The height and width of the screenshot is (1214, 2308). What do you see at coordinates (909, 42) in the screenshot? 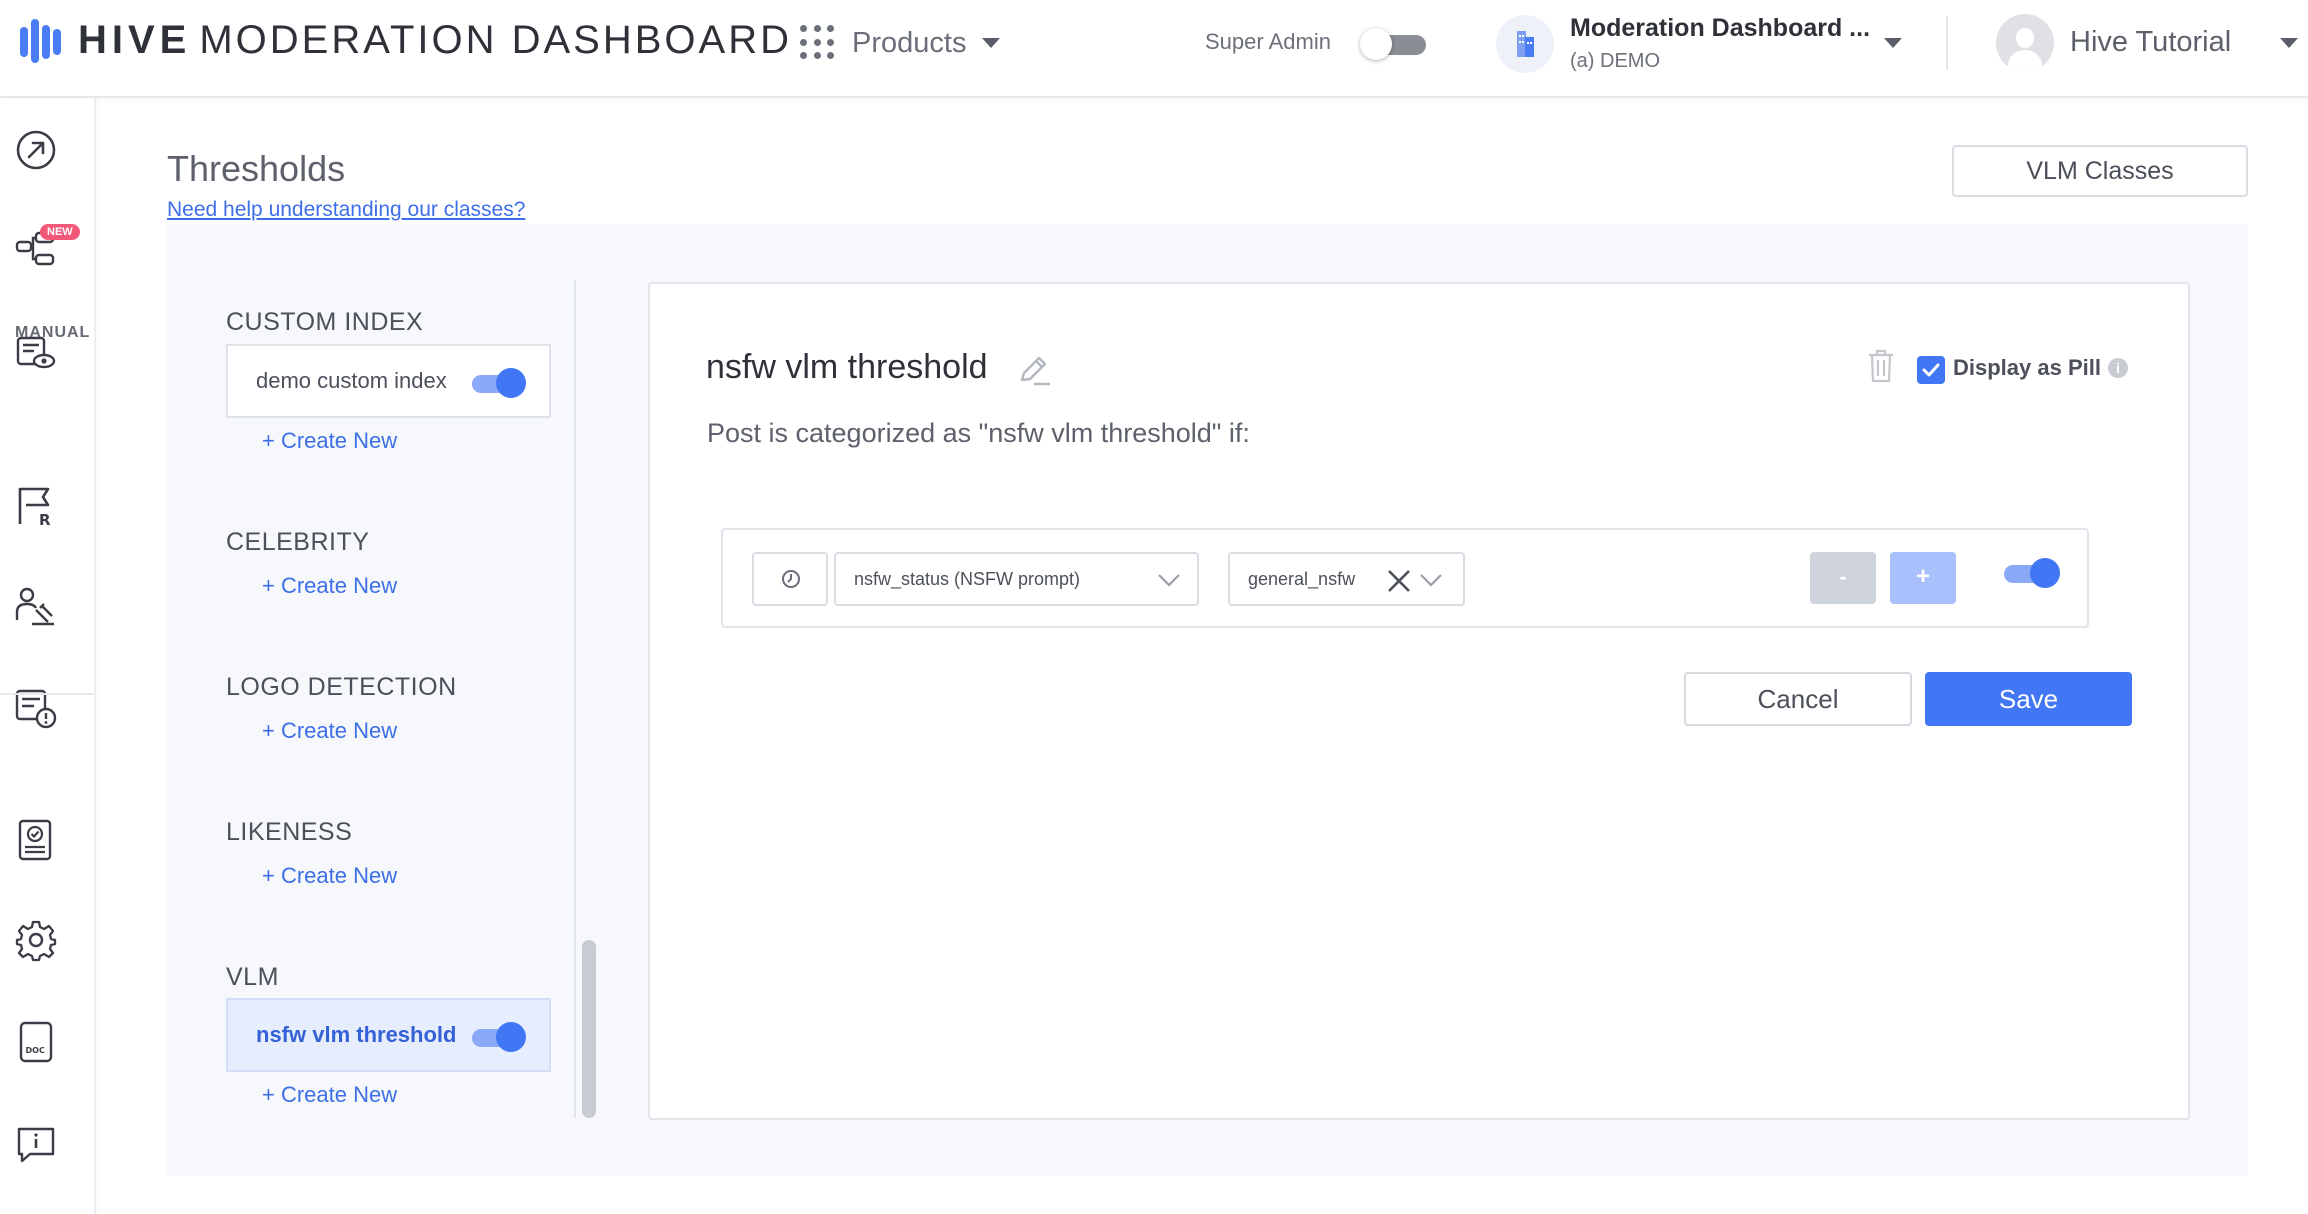
I see `products-label: Products` at bounding box center [909, 42].